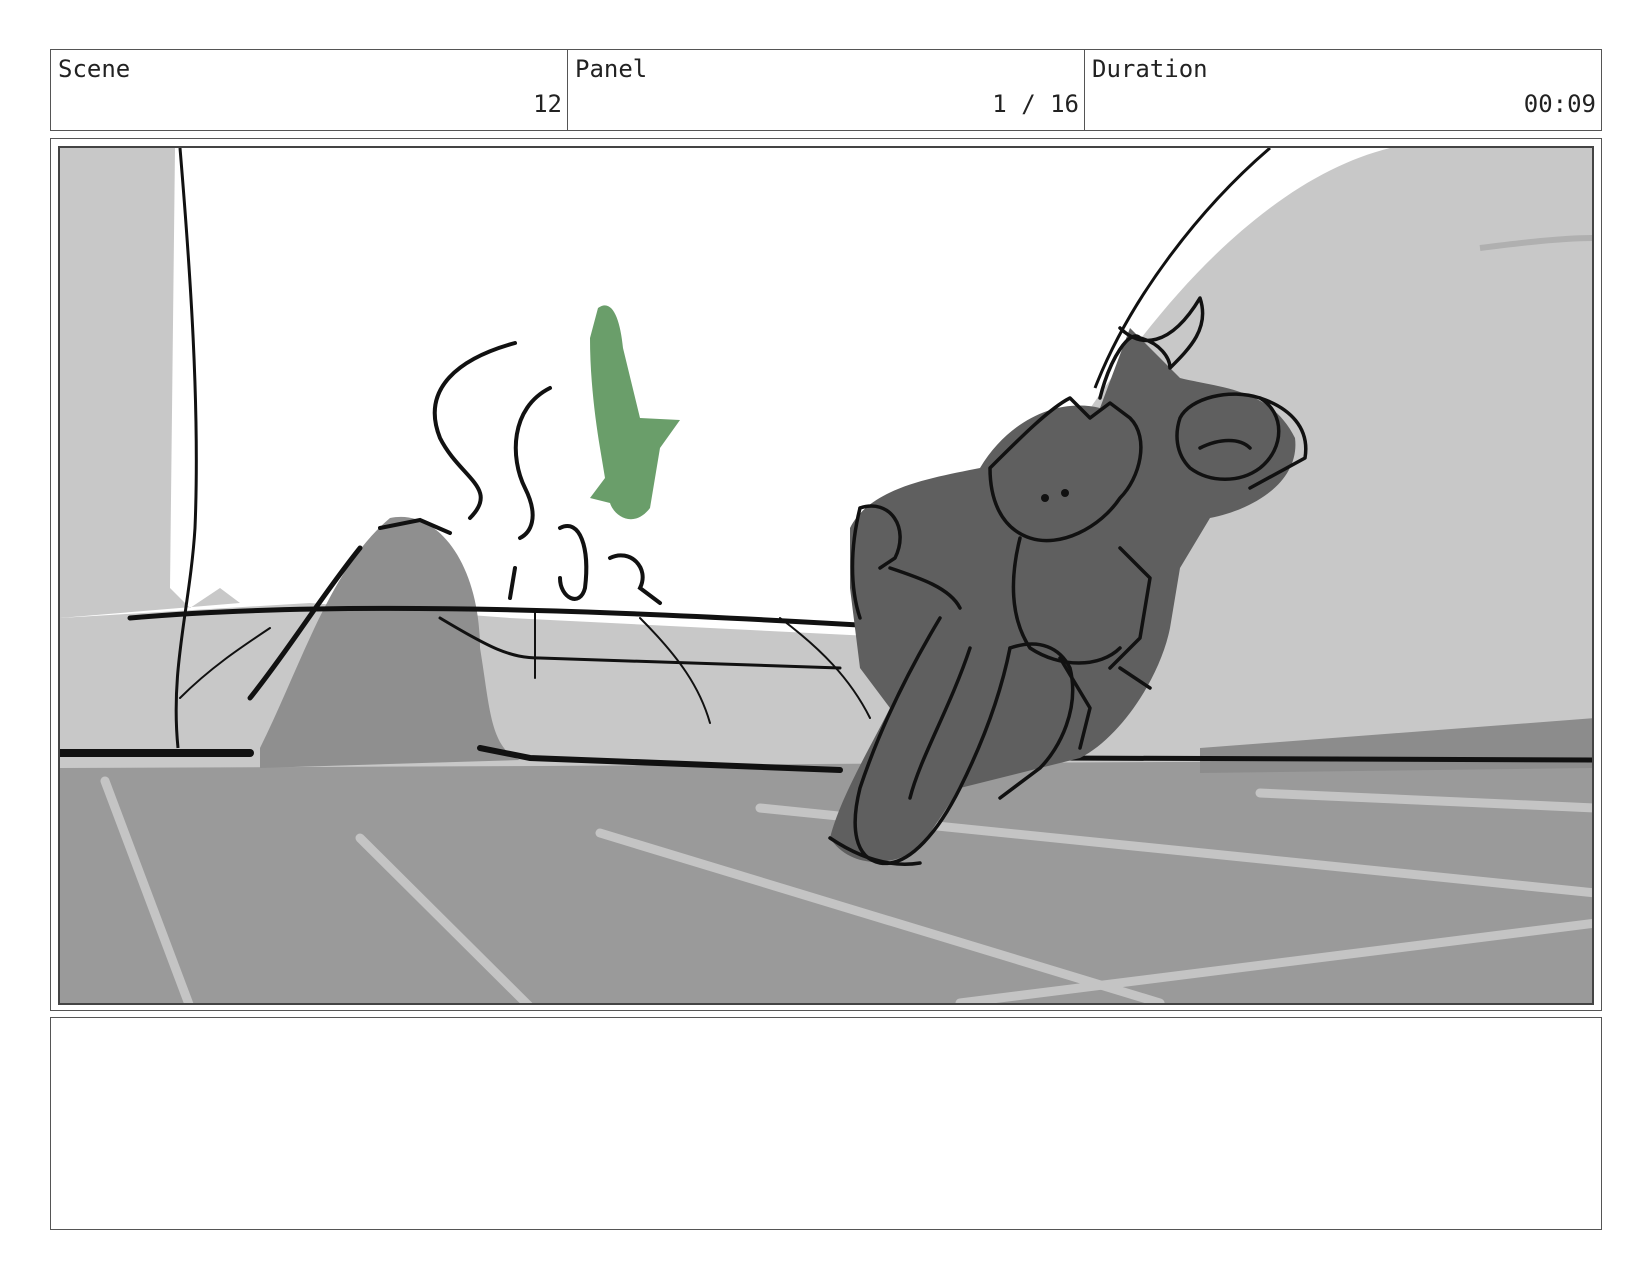  What do you see at coordinates (309, 90) in the screenshot?
I see `scene-cell: Scene 12` at bounding box center [309, 90].